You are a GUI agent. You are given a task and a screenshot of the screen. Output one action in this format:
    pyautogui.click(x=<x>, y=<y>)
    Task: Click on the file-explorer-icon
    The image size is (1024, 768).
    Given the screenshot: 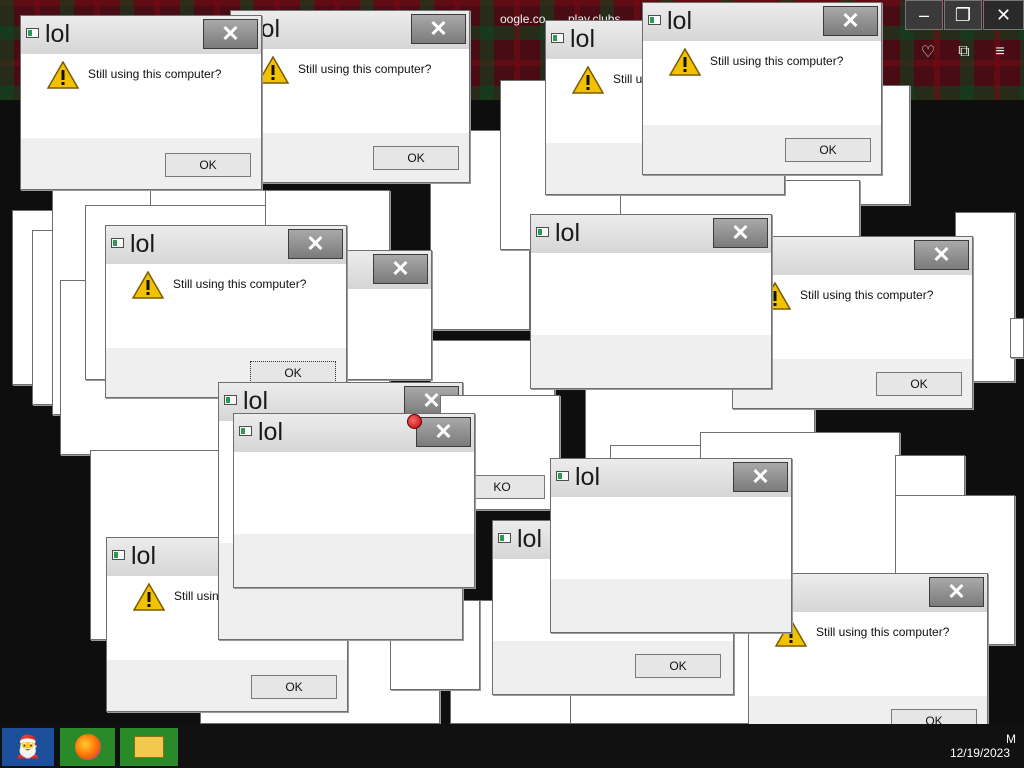 What is the action you would take?
    pyautogui.click(x=149, y=747)
    